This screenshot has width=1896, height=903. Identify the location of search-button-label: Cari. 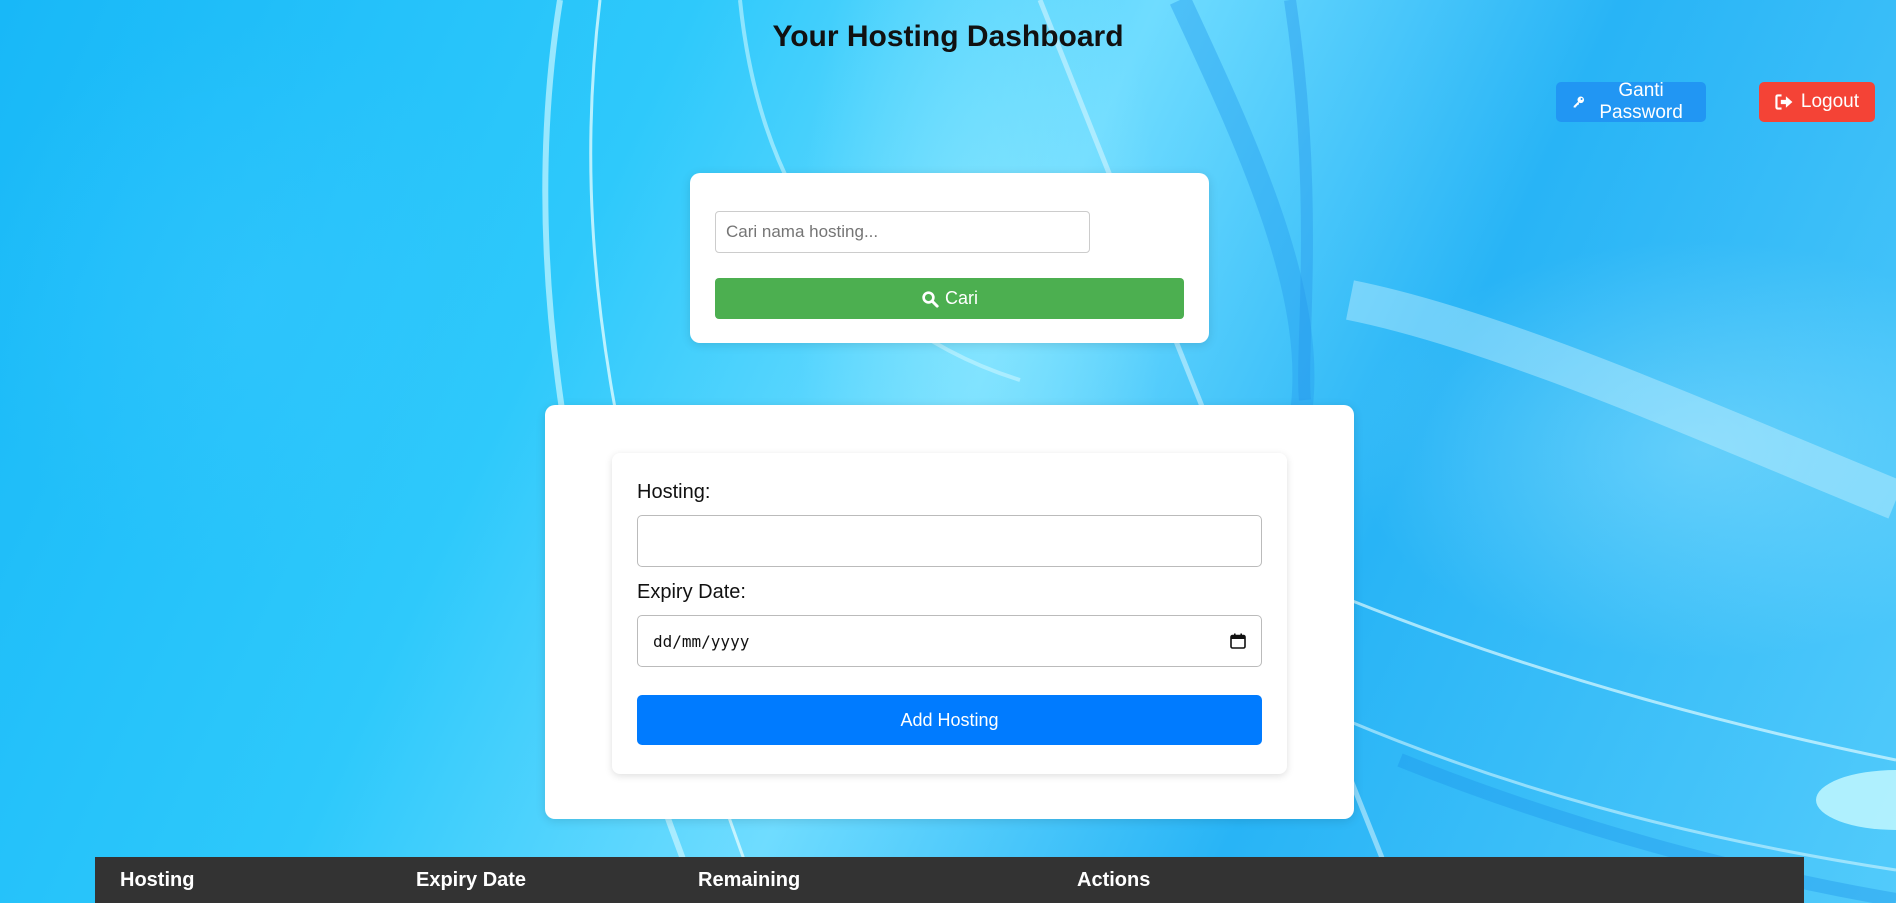
(961, 298).